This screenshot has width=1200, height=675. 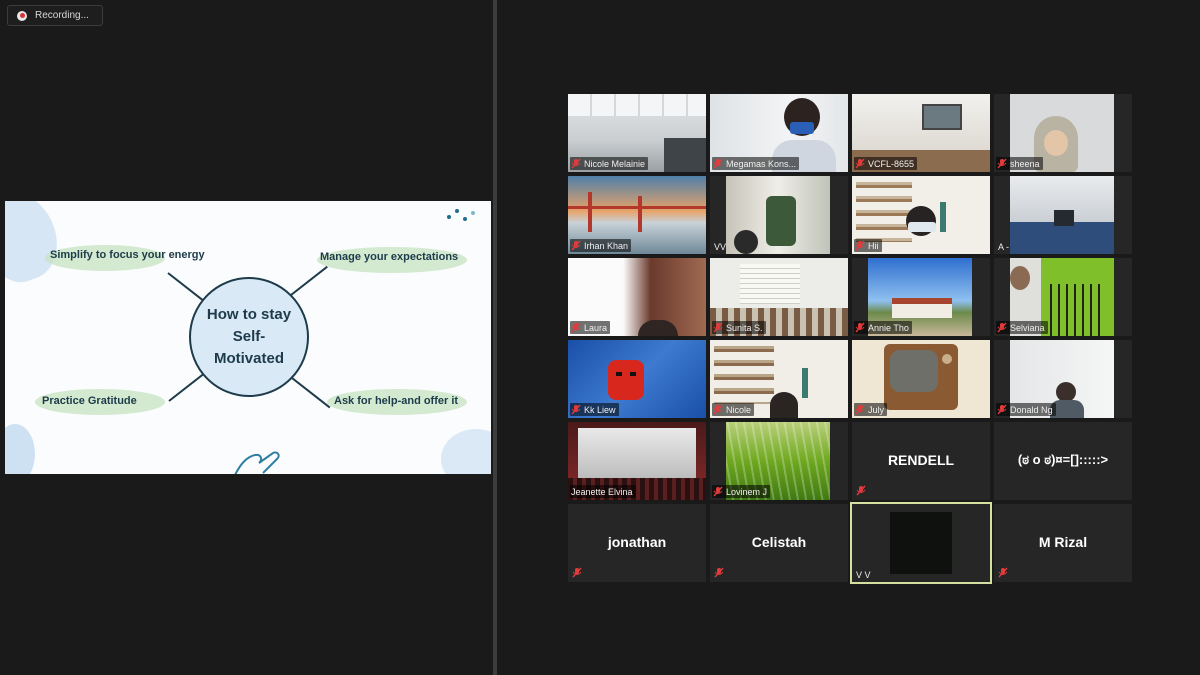 I want to click on split-divider, so click(x=495, y=337).